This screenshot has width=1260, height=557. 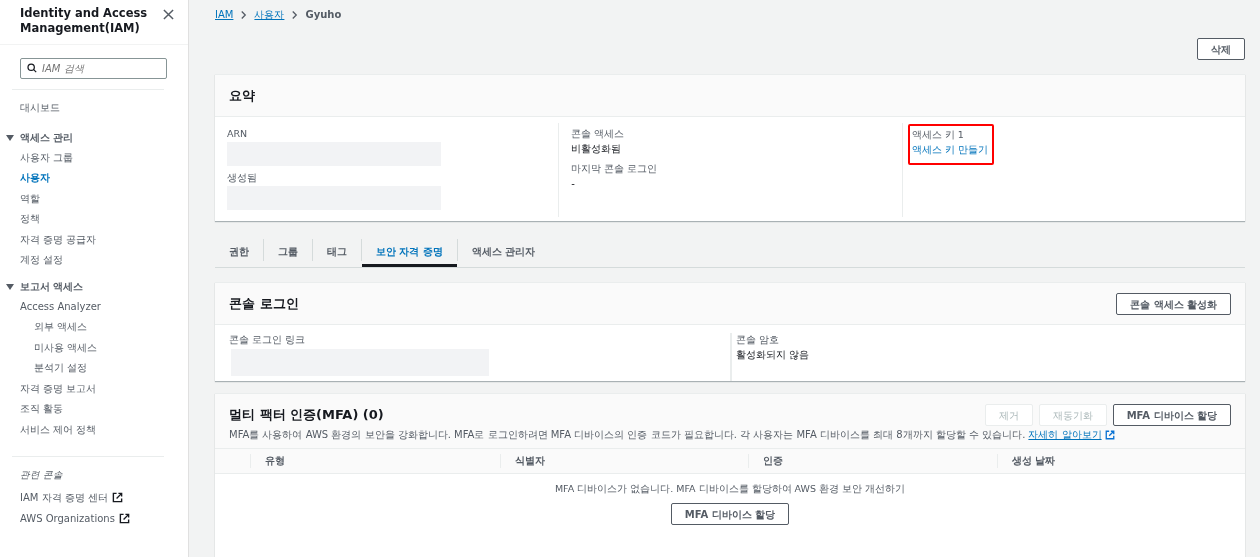 I want to click on breadcrumb-link: IAM, so click(x=224, y=14).